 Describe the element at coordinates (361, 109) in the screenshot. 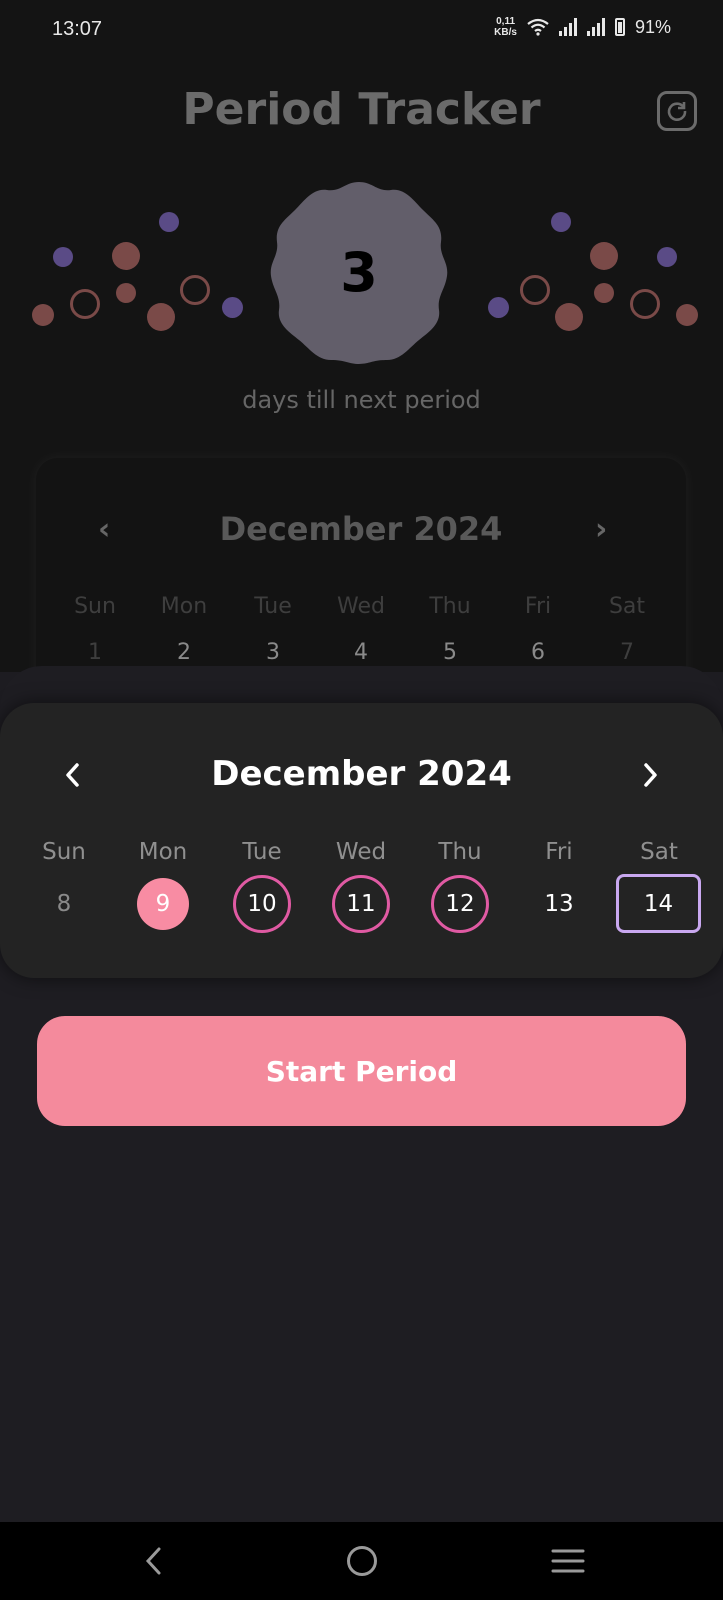

I see `app-title: Period Tracker` at that location.